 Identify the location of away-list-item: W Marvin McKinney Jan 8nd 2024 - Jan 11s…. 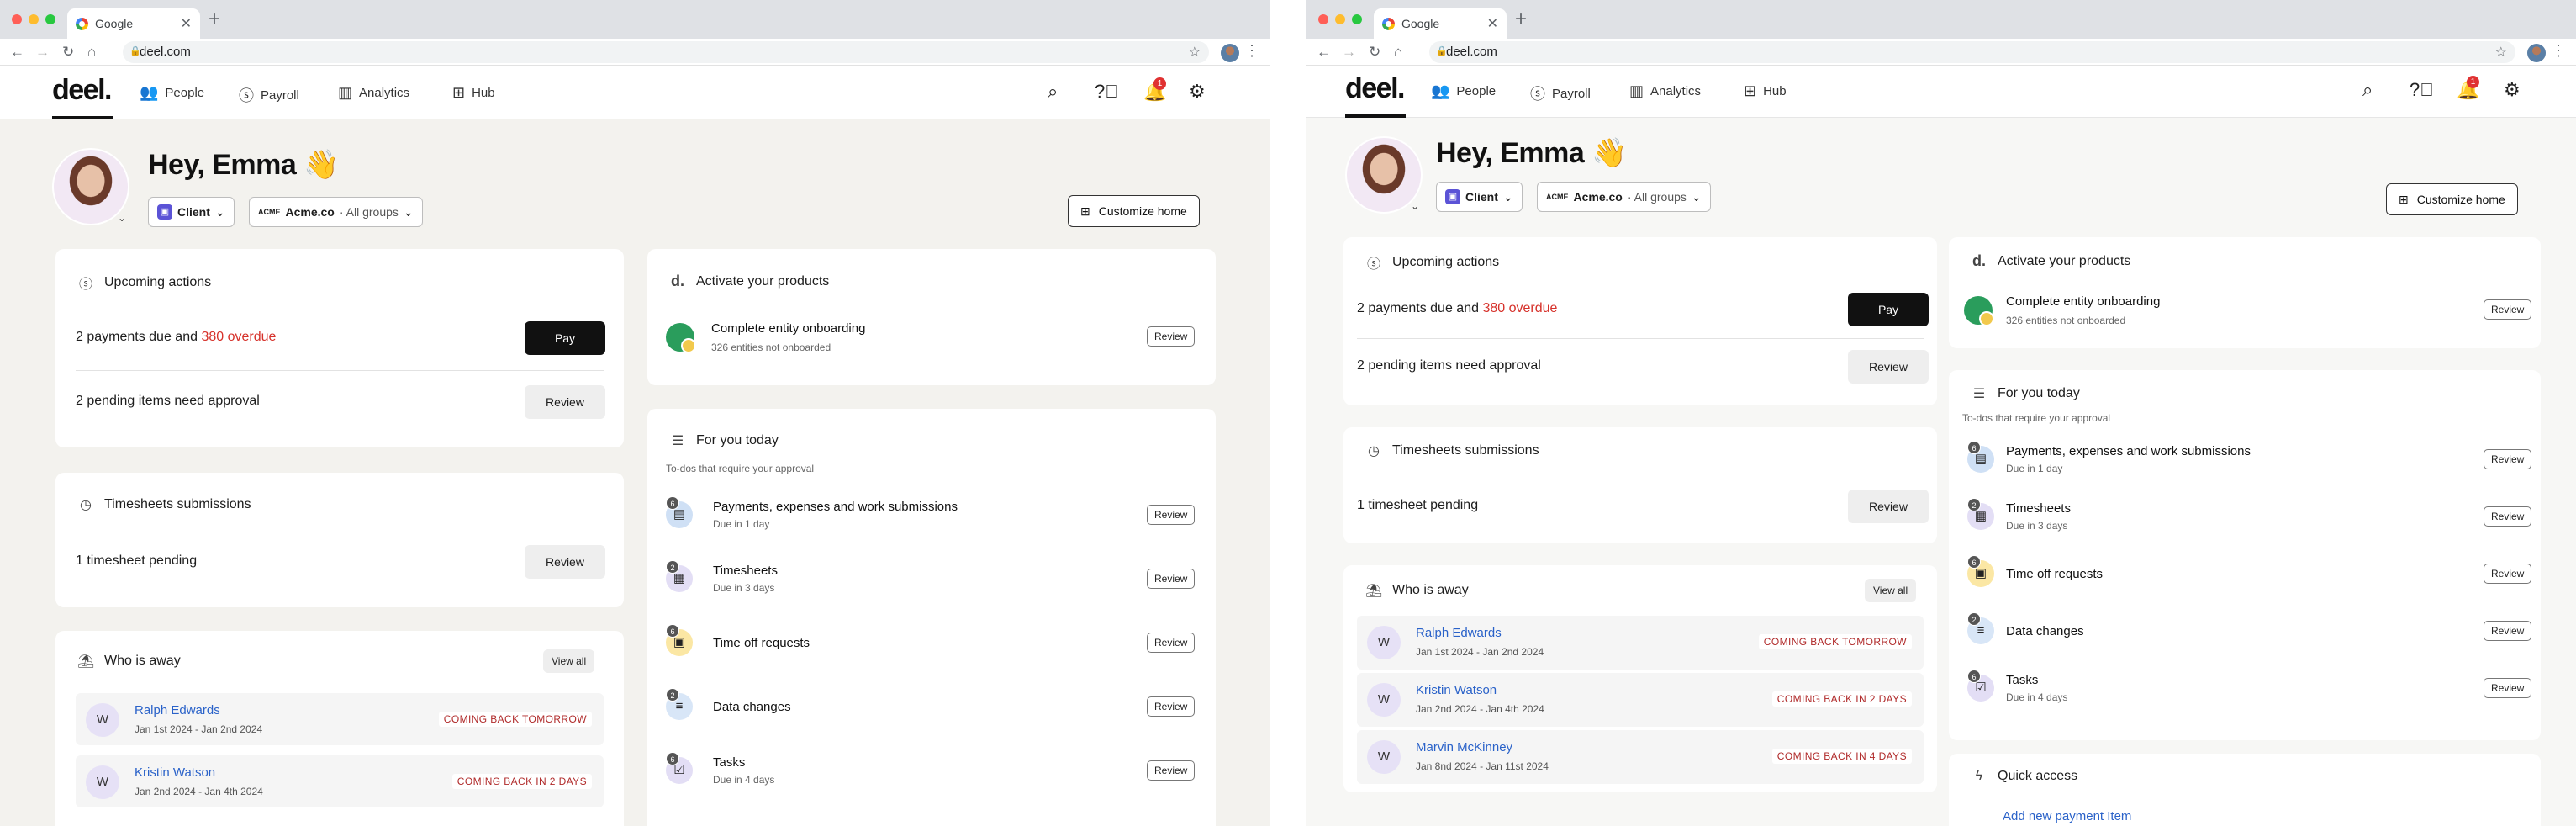
(1640, 757).